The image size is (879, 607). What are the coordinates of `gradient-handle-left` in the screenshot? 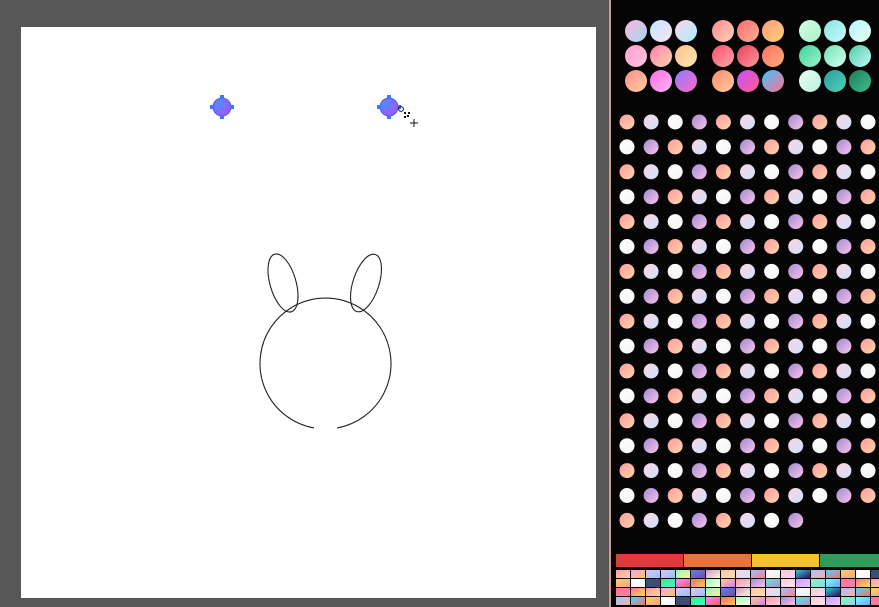 It's located at (222, 107).